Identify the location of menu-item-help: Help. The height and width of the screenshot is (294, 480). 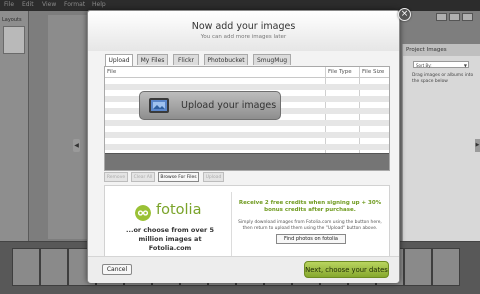
(99, 4).